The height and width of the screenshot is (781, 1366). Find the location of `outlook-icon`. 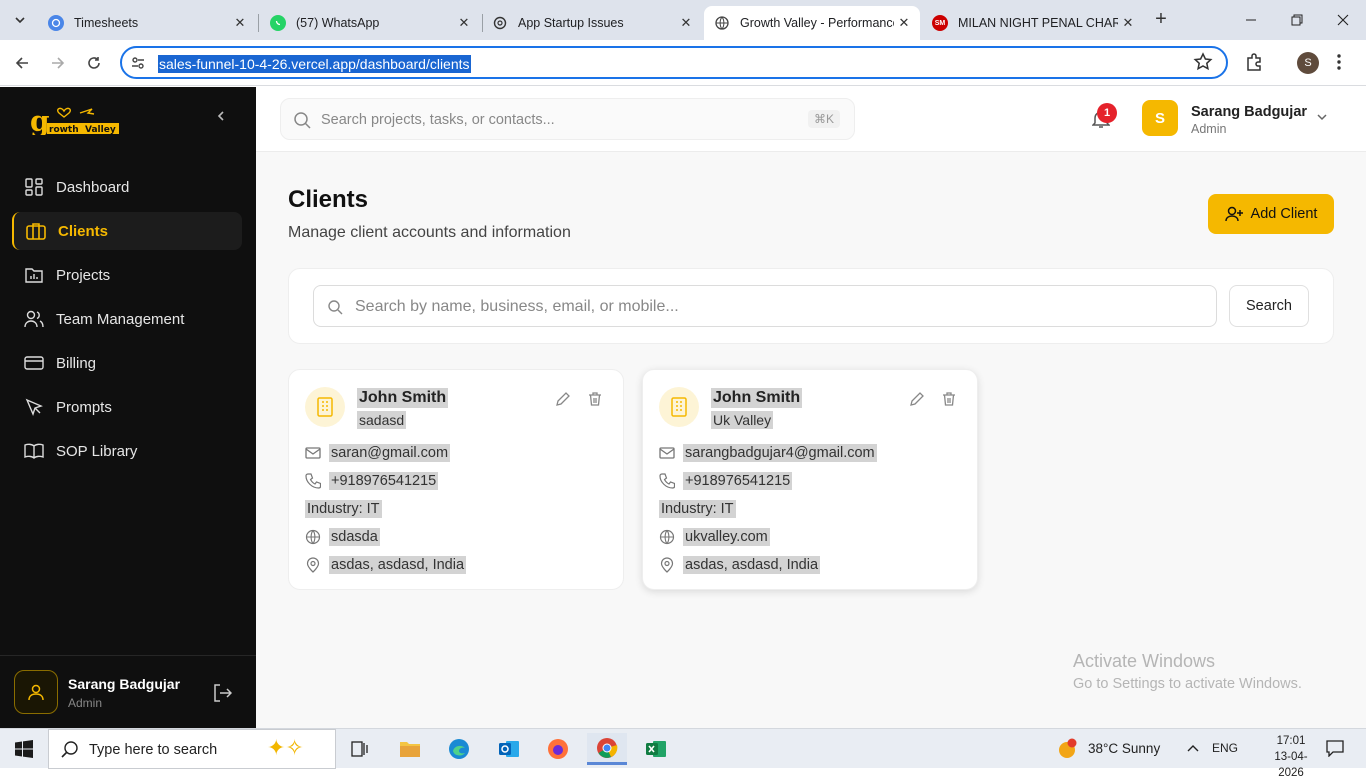

outlook-icon is located at coordinates (509, 749).